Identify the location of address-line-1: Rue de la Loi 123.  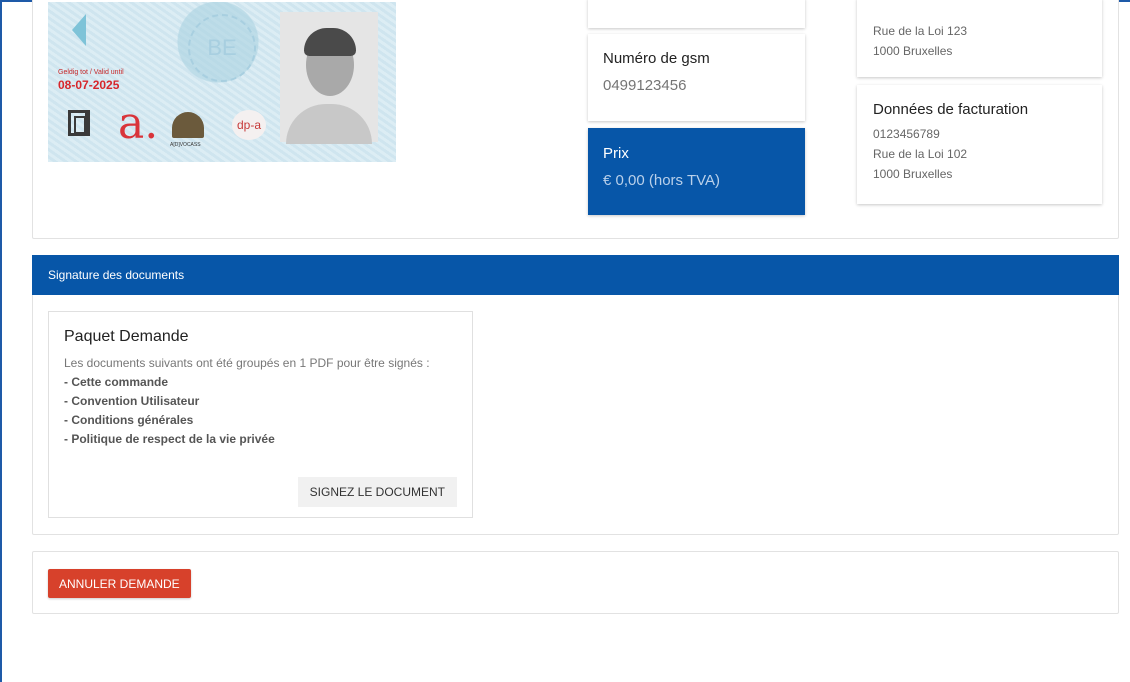
(920, 31).